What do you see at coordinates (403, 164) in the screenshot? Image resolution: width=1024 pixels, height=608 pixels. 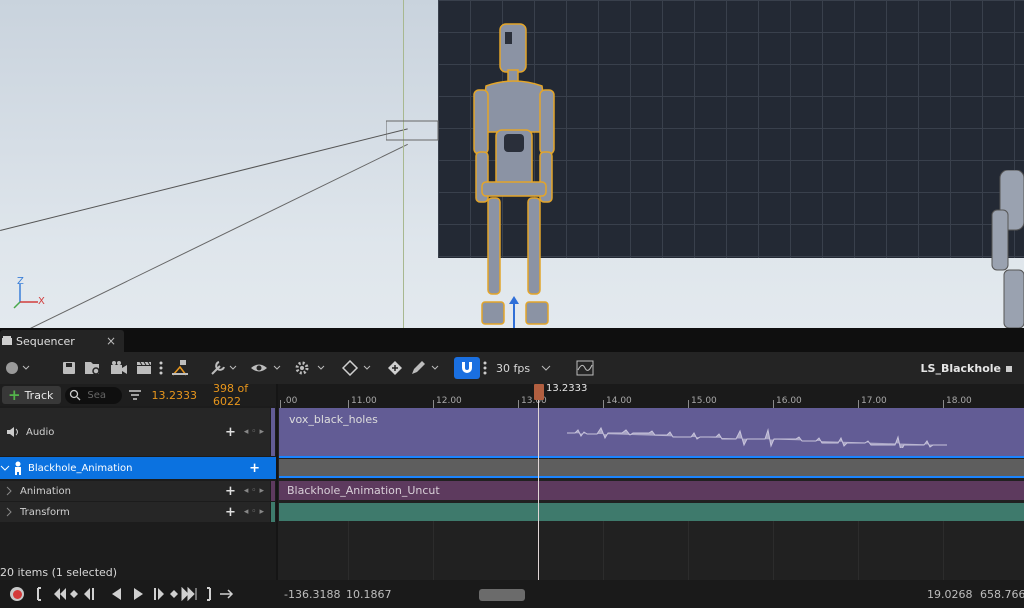 I see `guide-line` at bounding box center [403, 164].